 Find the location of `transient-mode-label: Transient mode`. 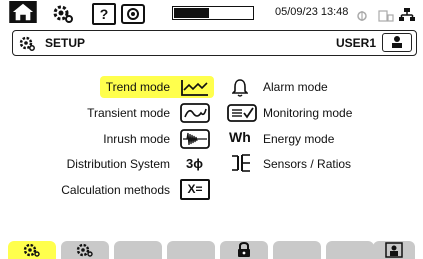

transient-mode-label: Transient mode is located at coordinates (128, 113).